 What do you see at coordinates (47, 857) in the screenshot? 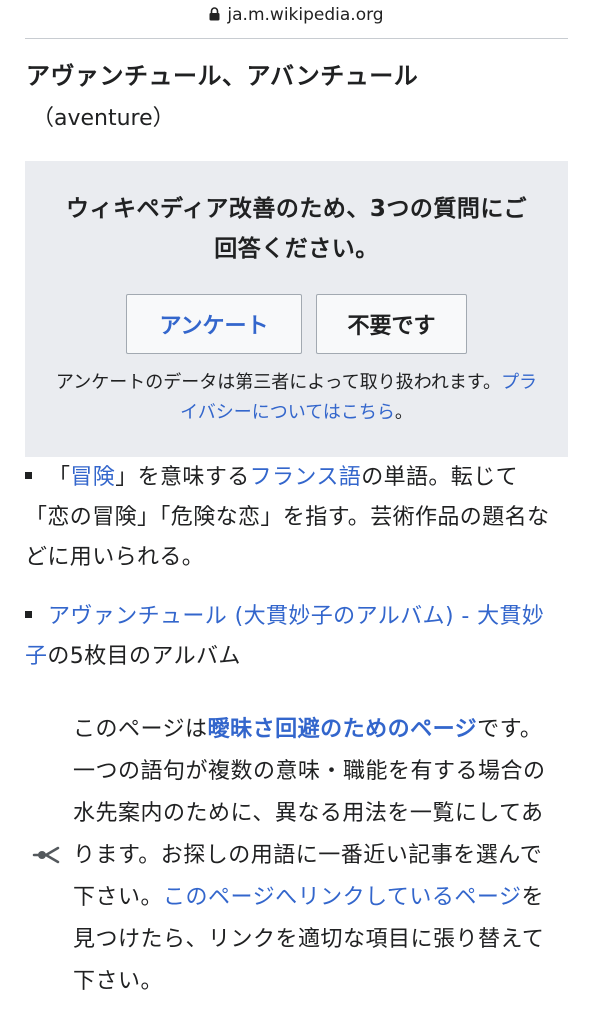
I see `disambiguation-icon` at bounding box center [47, 857].